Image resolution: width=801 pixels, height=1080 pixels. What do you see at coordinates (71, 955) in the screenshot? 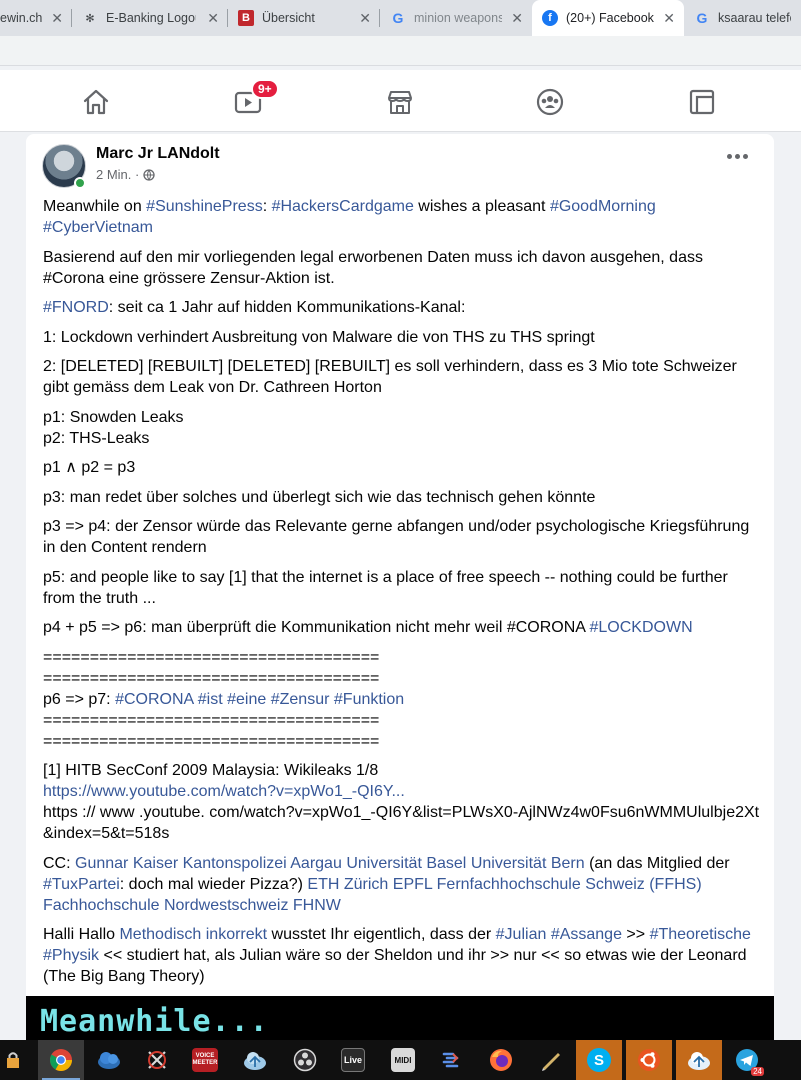
I see `hashtag-link: #Physik` at bounding box center [71, 955].